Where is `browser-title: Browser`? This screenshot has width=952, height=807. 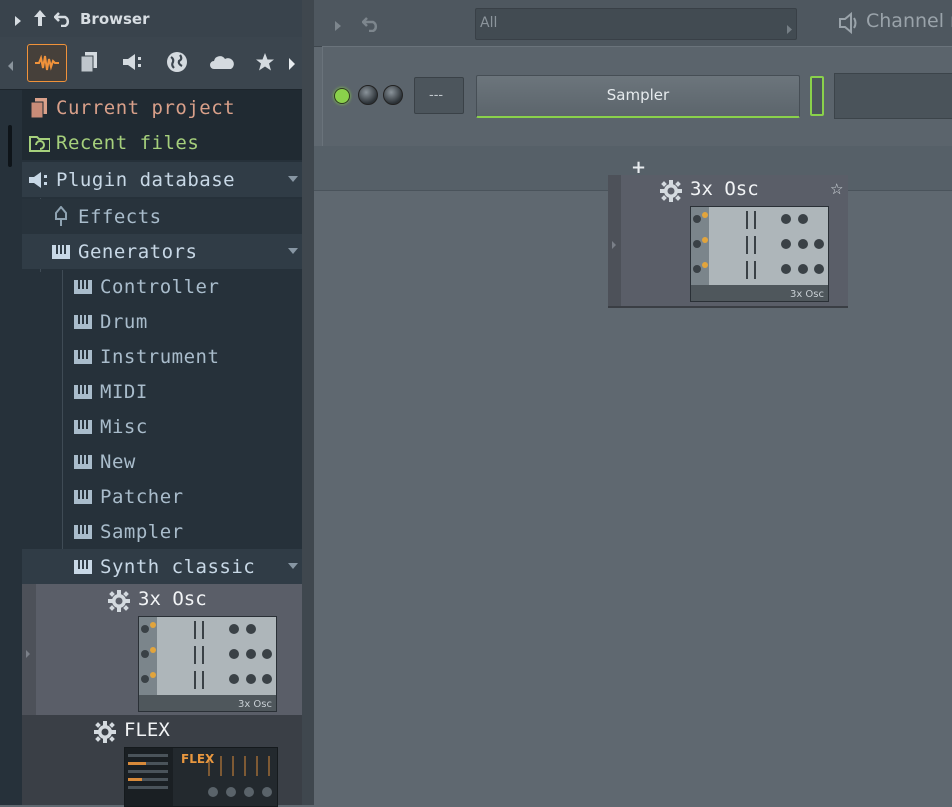 browser-title: Browser is located at coordinates (115, 19).